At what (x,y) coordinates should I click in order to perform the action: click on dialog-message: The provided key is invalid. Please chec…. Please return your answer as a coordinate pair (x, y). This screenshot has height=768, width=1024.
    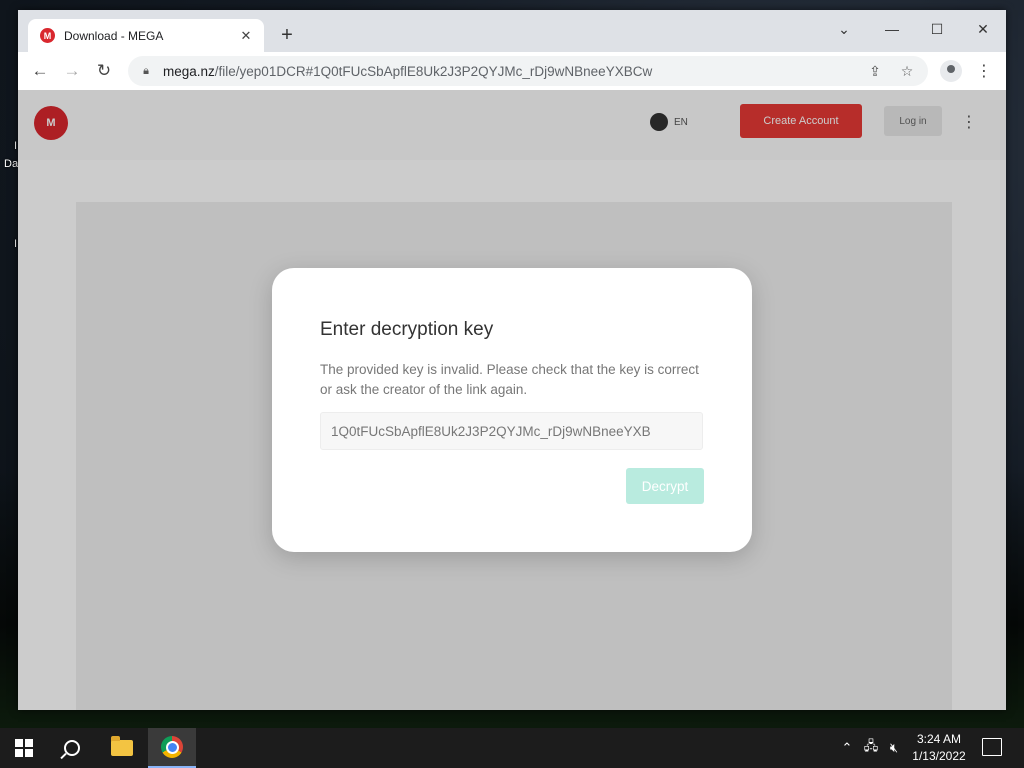
    Looking at the image, I should click on (509, 379).